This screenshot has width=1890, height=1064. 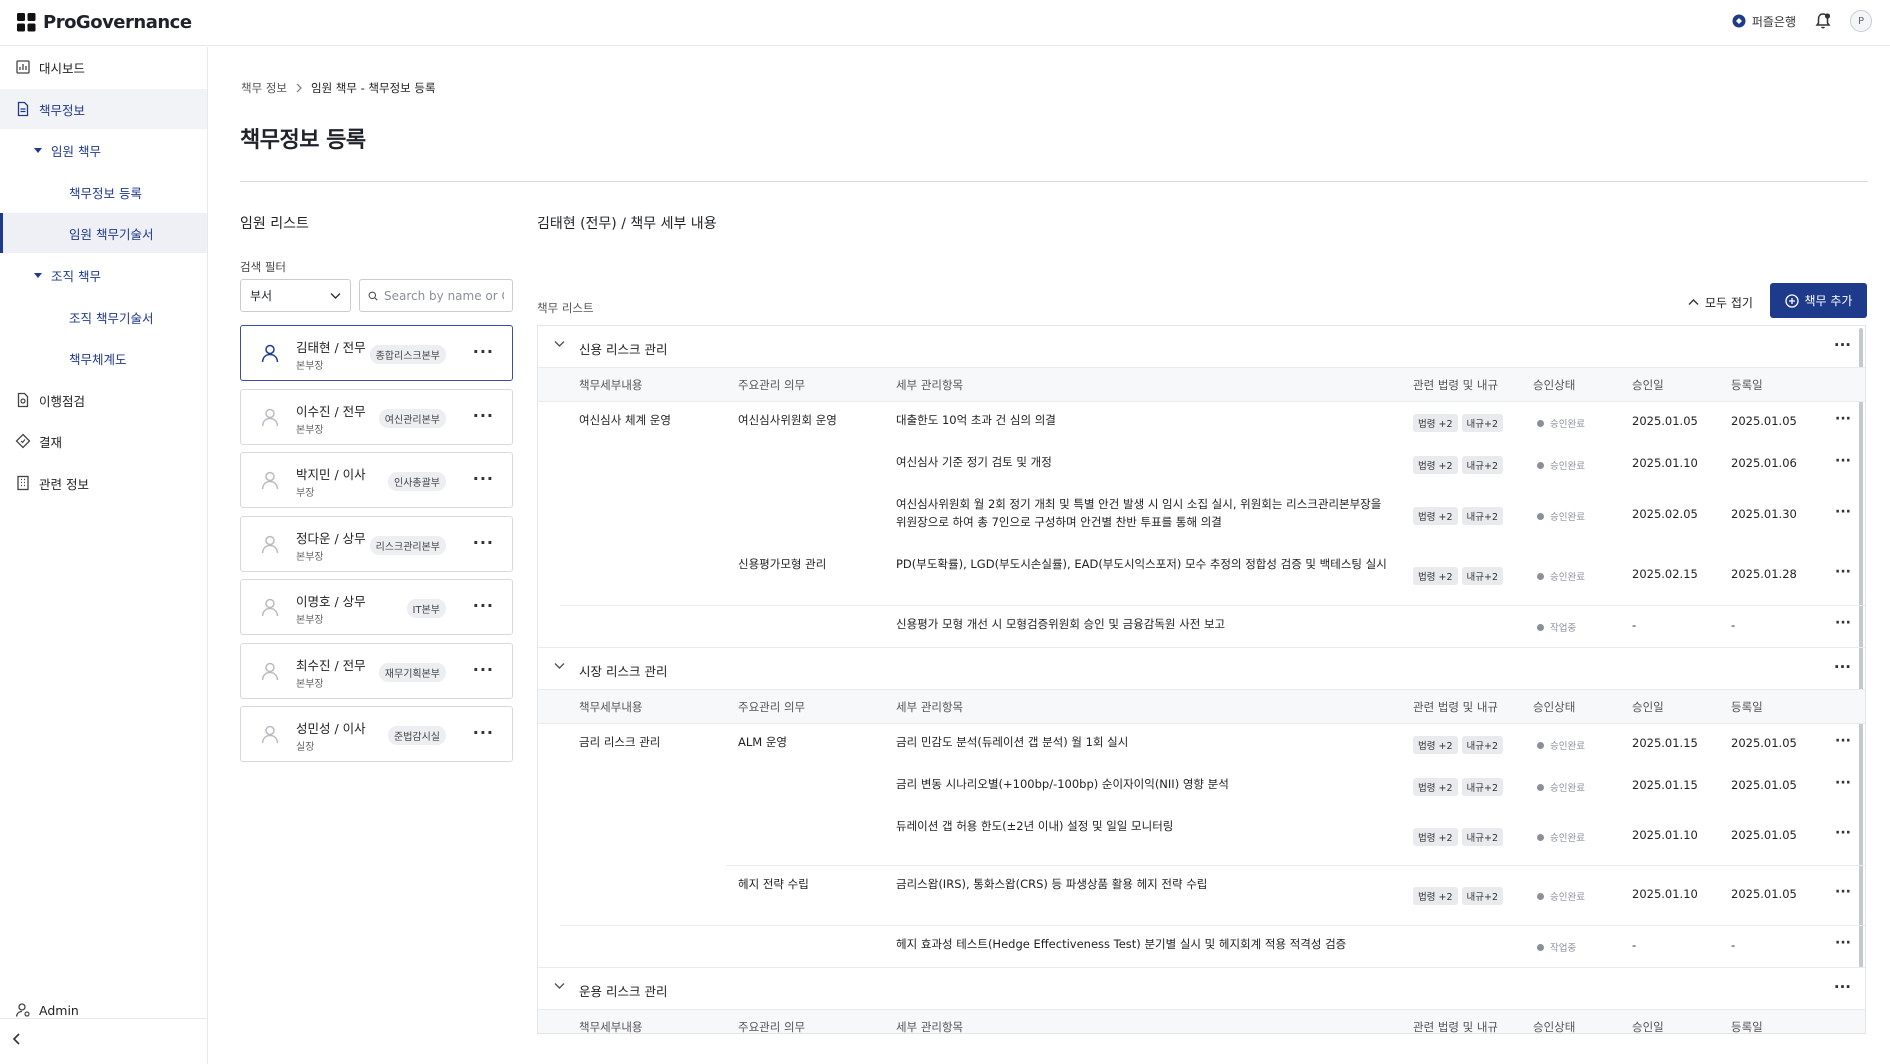 What do you see at coordinates (76, 276) in the screenshot?
I see `sidebar-item-label: 조직 책무` at bounding box center [76, 276].